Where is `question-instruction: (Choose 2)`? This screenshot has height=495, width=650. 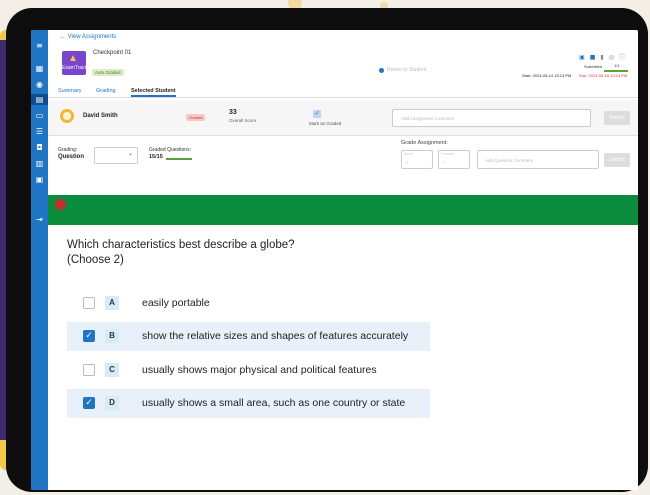 question-instruction: (Choose 2) is located at coordinates (95, 260).